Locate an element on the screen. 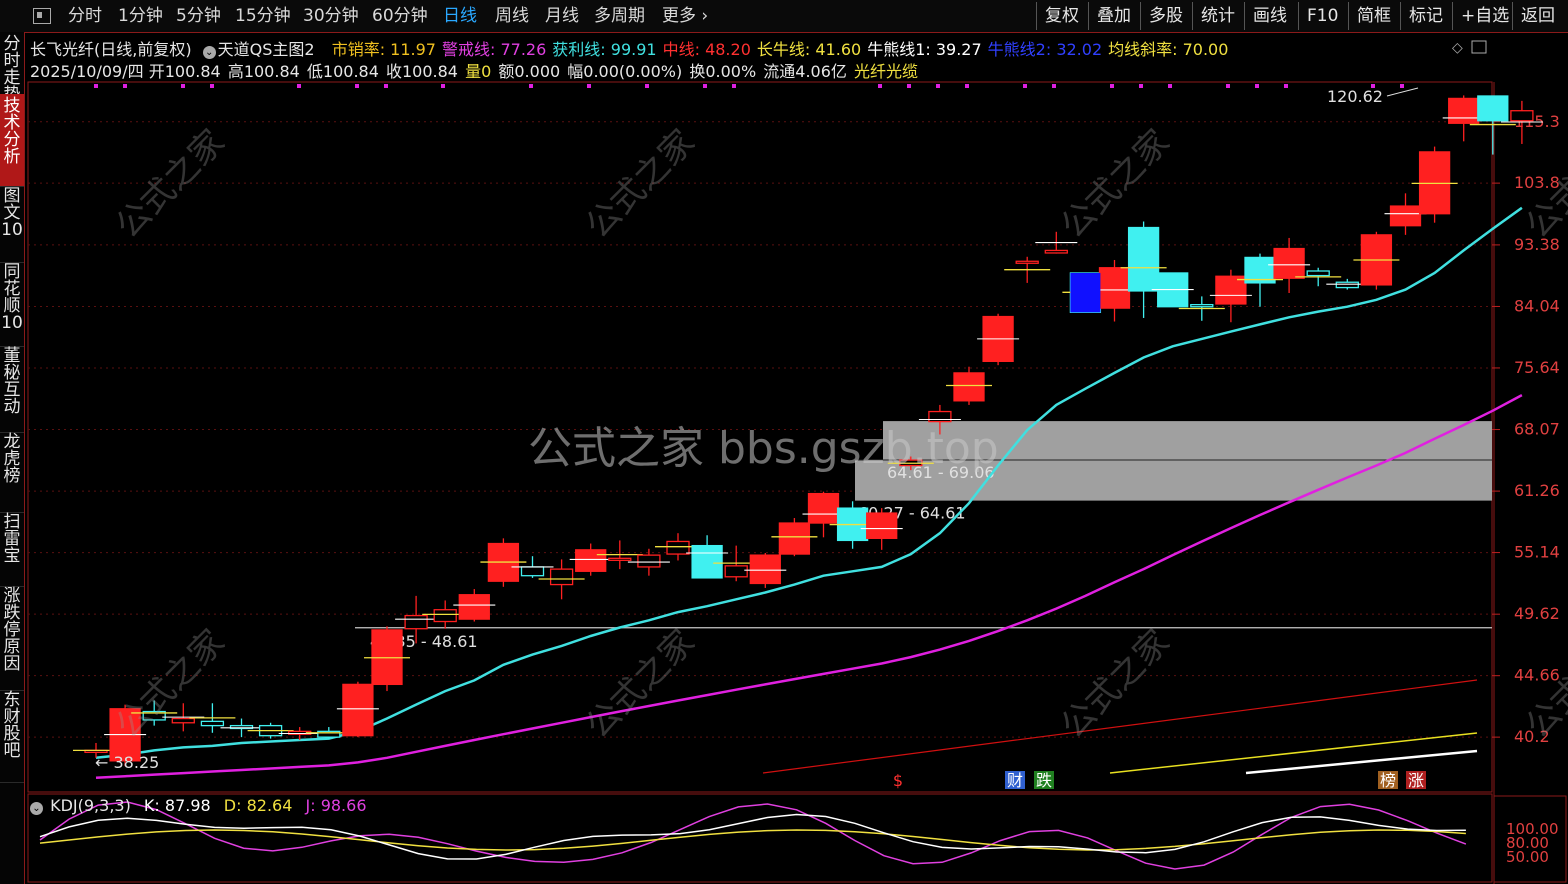  marker-3: 榜 is located at coordinates (1388, 780).